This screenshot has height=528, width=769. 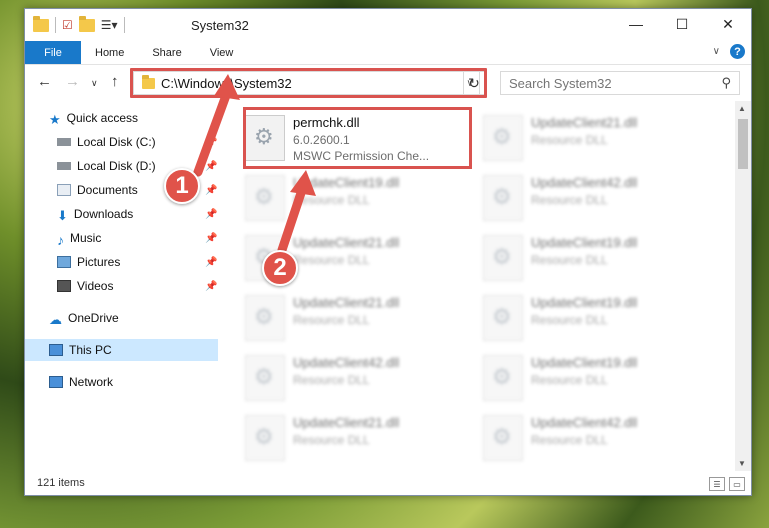 I want to click on step-badge-1: 1, so click(x=182, y=186).